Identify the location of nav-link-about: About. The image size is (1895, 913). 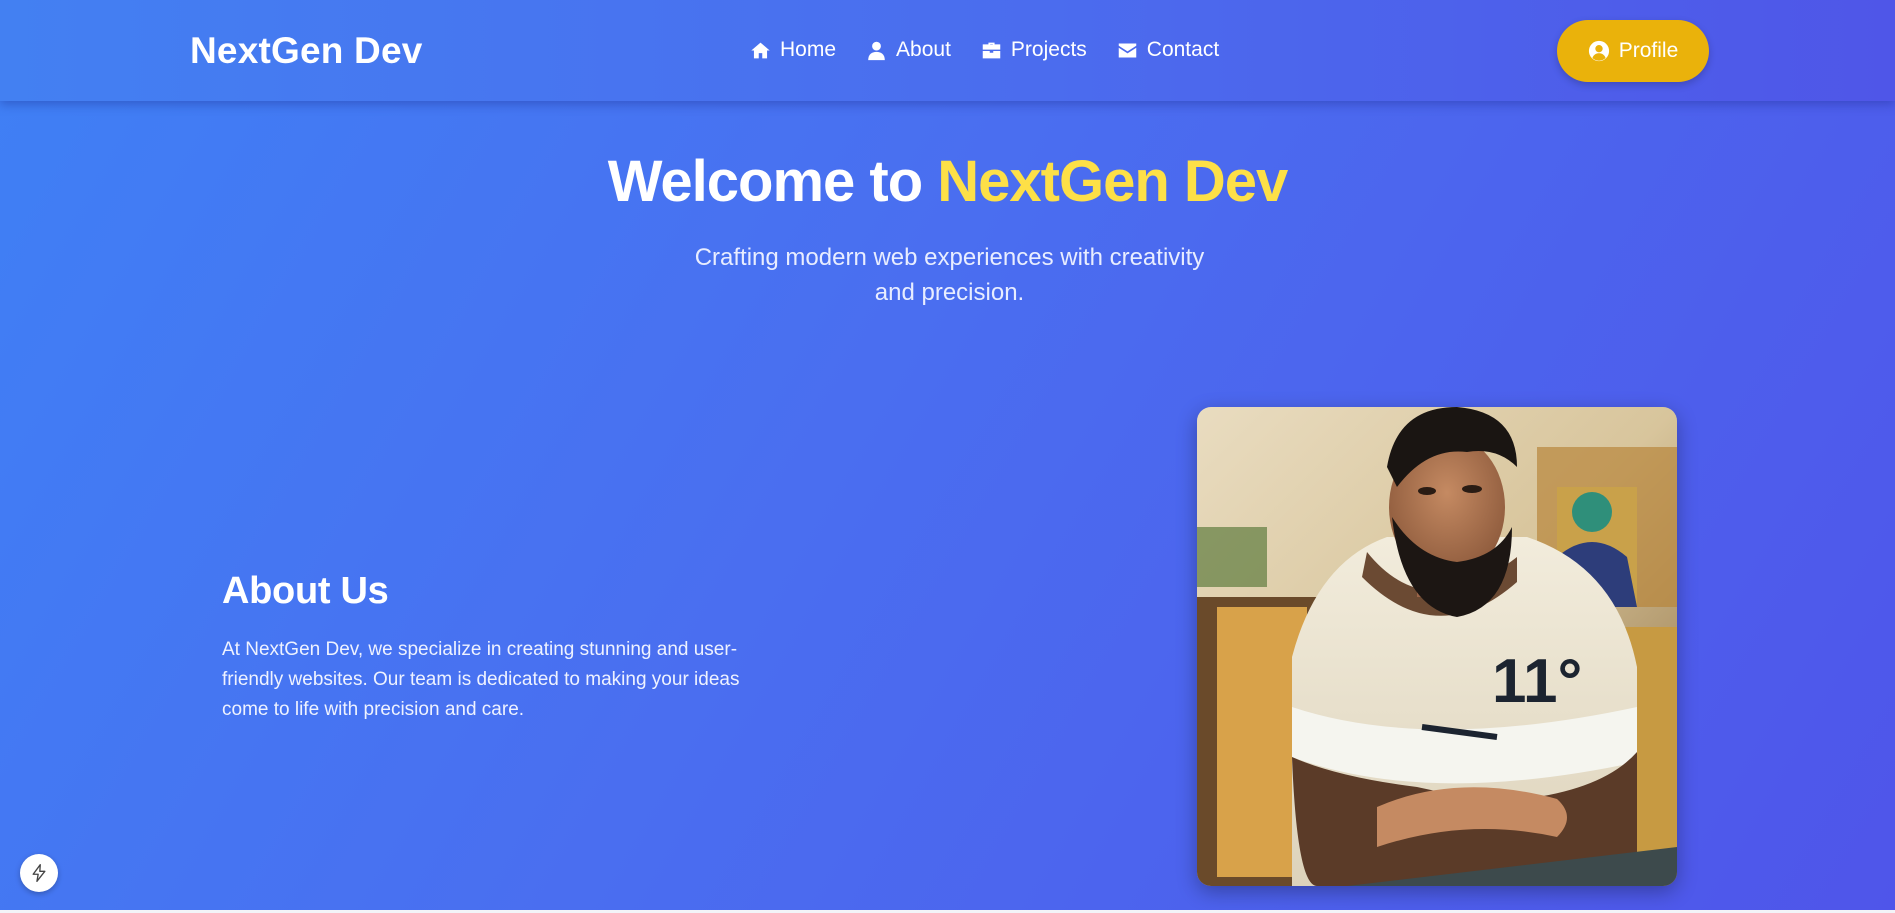
(908, 50).